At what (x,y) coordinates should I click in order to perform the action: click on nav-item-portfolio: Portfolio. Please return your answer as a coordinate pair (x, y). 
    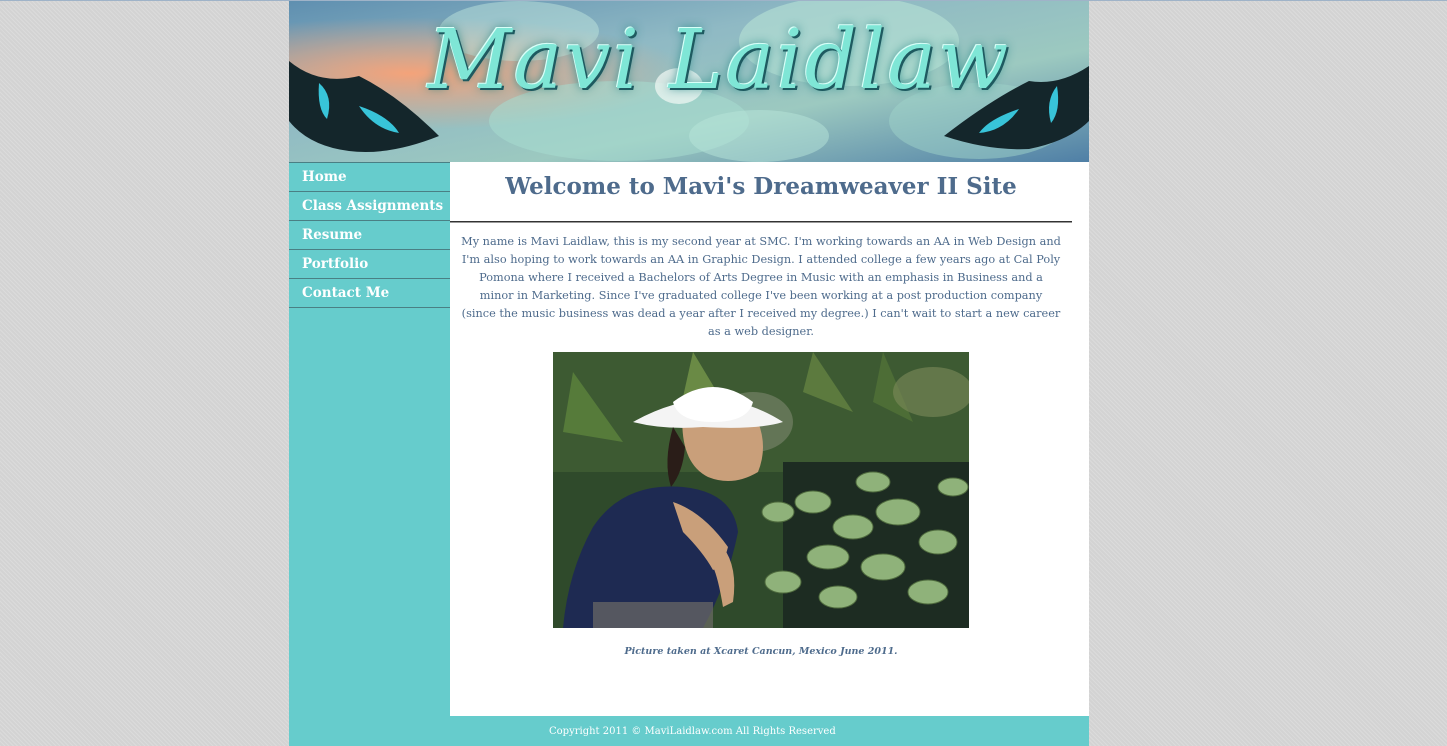
    Looking at the image, I should click on (369, 264).